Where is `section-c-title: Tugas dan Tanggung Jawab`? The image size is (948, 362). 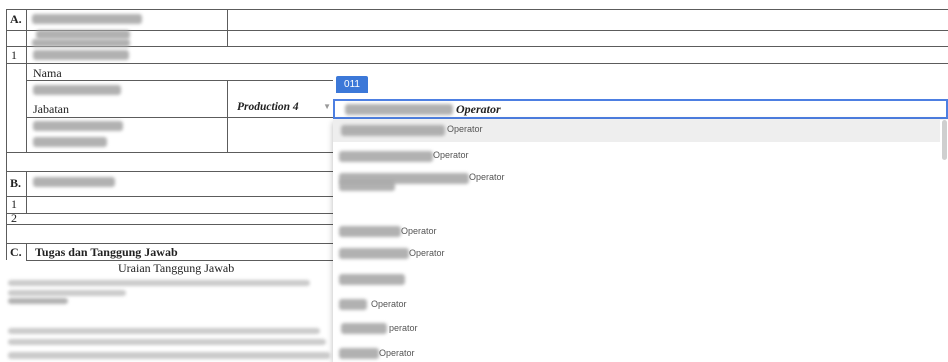 section-c-title: Tugas dan Tanggung Jawab is located at coordinates (106, 252).